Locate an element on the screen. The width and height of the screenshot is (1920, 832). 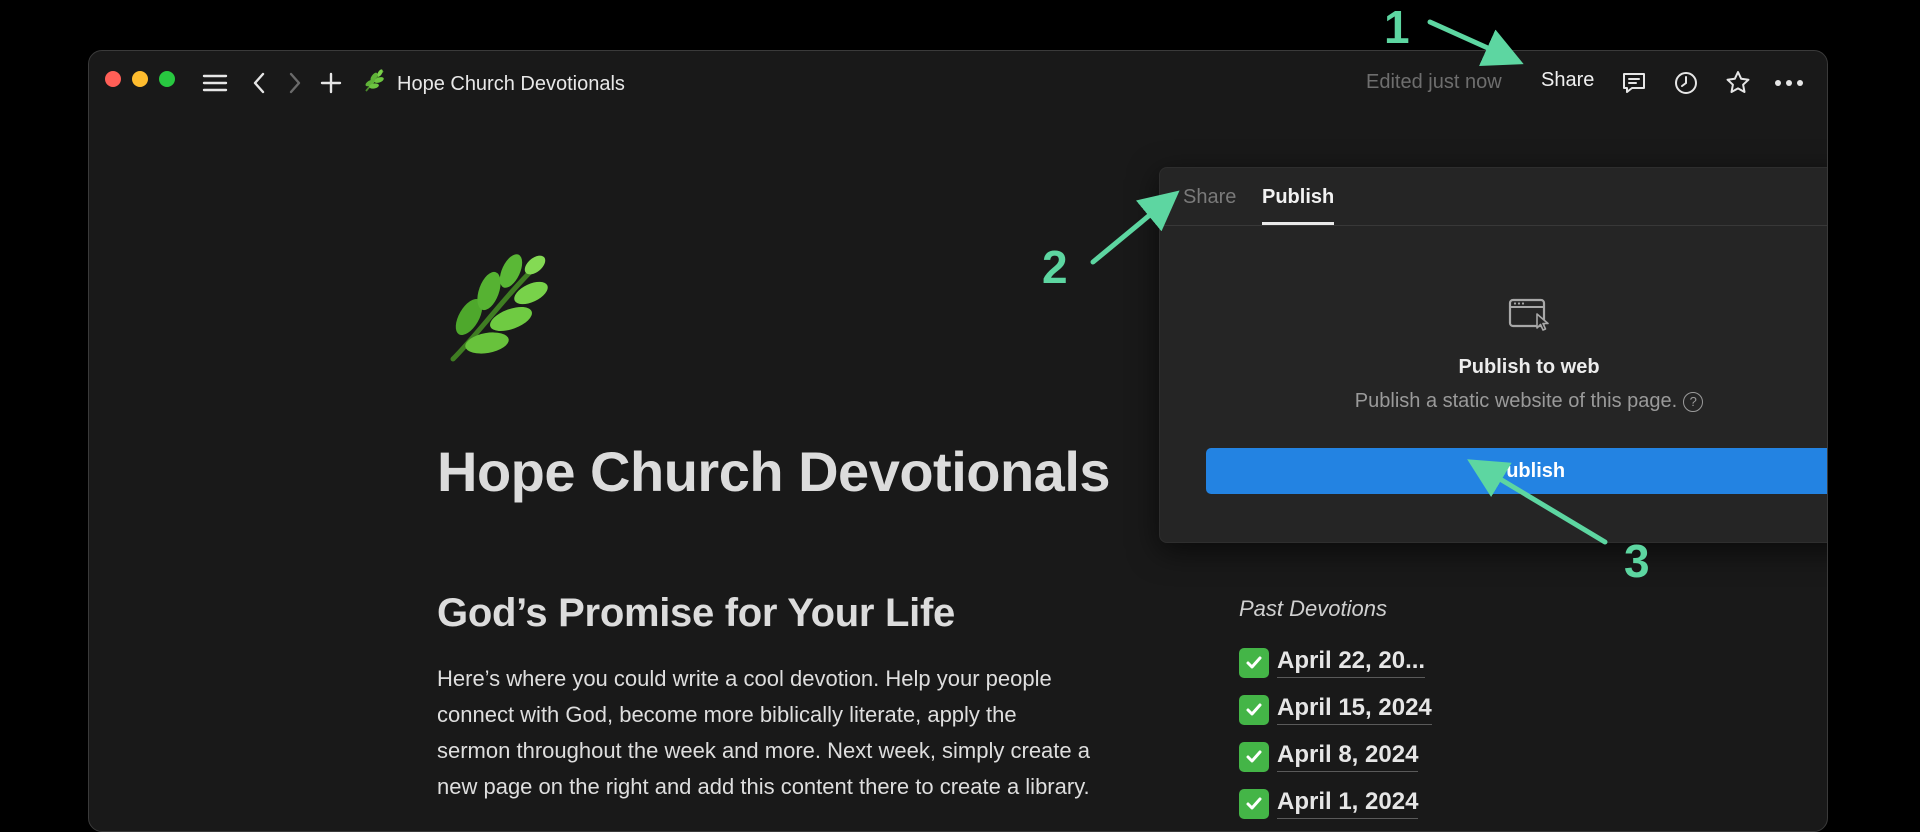
annotation-number: 2 is located at coordinates (1055, 267).